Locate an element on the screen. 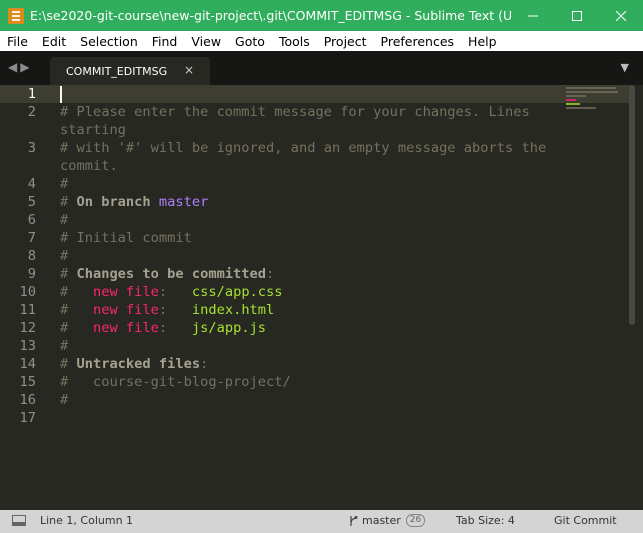 The width and height of the screenshot is (643, 533). current-line-highlight is located at coordinates (315, 94).